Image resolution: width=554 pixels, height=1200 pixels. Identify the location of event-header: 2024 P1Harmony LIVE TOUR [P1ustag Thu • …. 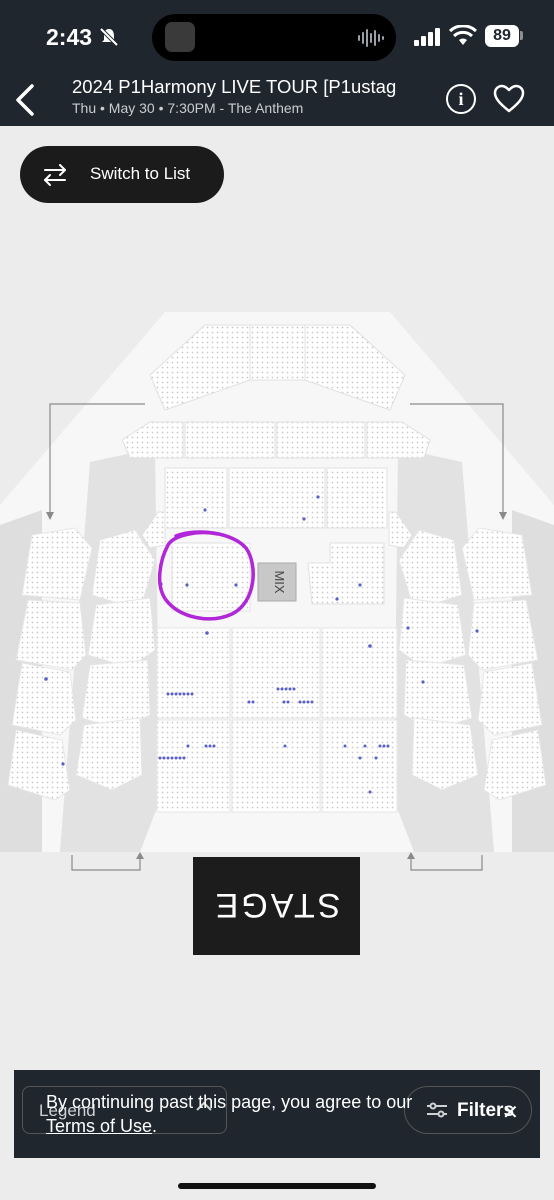
(277, 101).